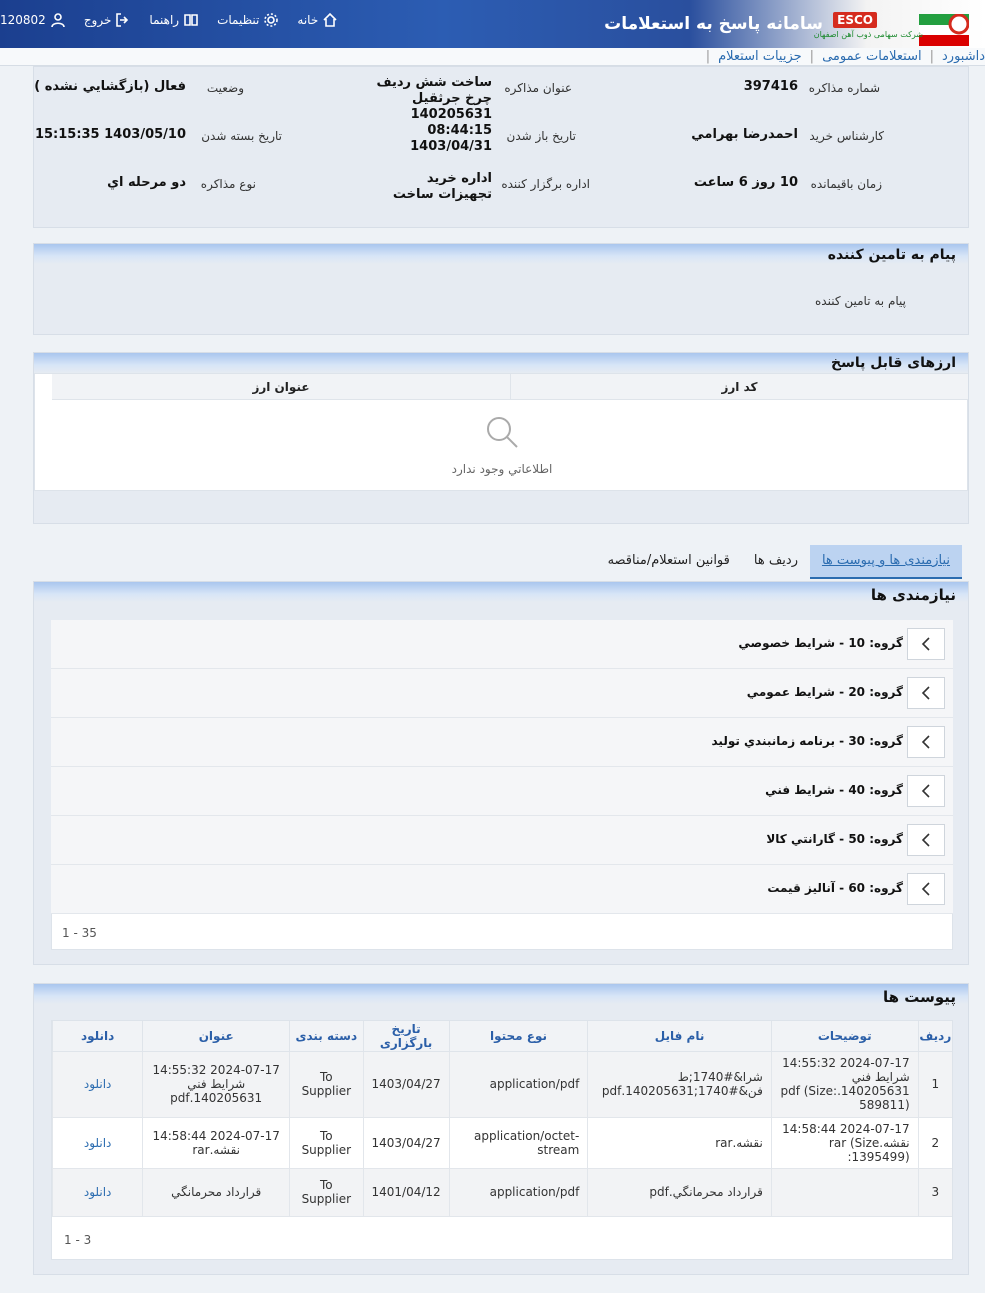 The width and height of the screenshot is (985, 1293). What do you see at coordinates (739, 386) in the screenshot?
I see `col-currency-code: کد ارز` at bounding box center [739, 386].